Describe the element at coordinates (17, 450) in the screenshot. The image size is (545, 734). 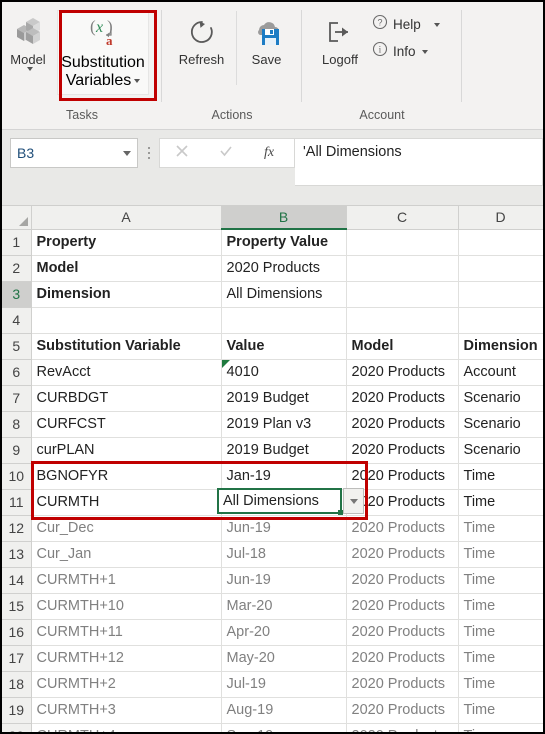
I see `row-header-9: 9` at that location.